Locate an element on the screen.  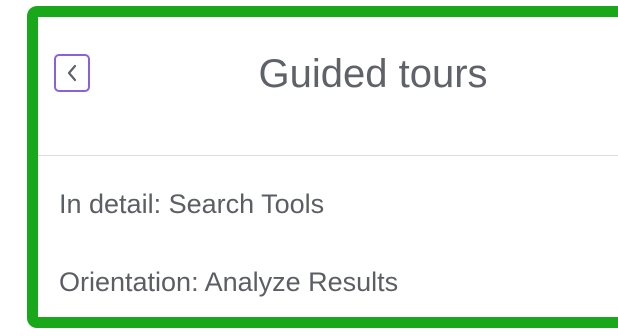
page-title: Guided tours is located at coordinates (373, 74).